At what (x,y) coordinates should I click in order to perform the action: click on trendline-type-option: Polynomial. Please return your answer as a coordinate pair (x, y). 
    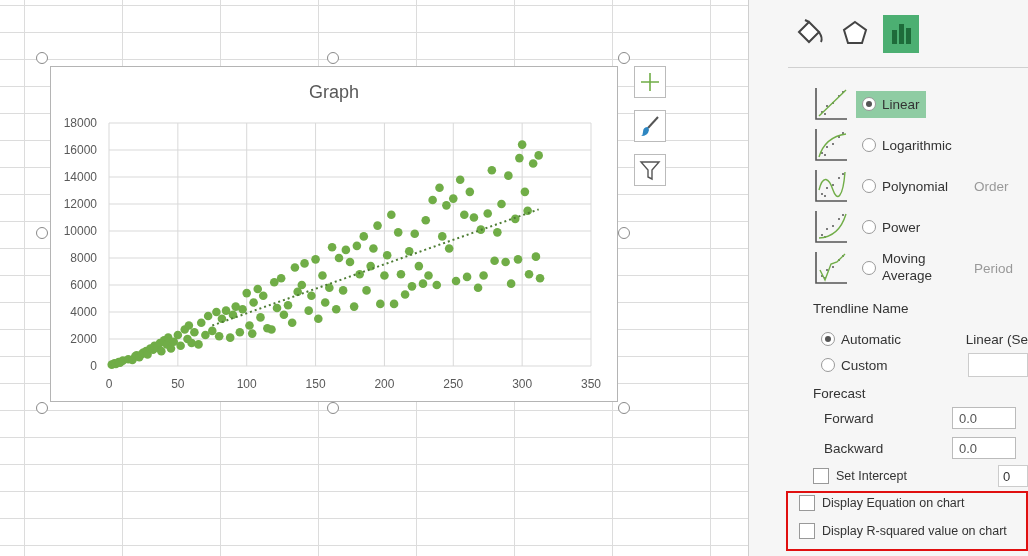
    Looking at the image, I should click on (908, 186).